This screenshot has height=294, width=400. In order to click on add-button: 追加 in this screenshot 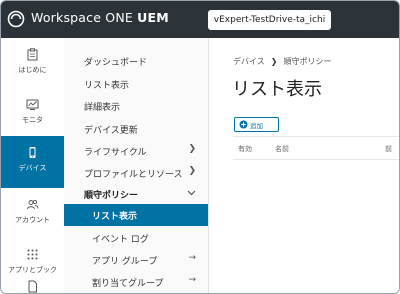, I will do `click(256, 124)`.